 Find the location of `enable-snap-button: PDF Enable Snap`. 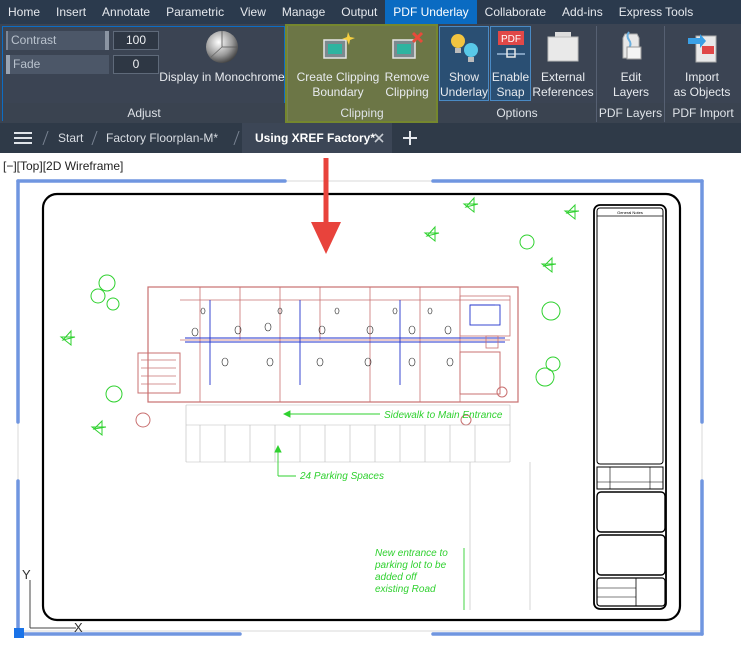

enable-snap-button: PDF Enable Snap is located at coordinates (510, 65).